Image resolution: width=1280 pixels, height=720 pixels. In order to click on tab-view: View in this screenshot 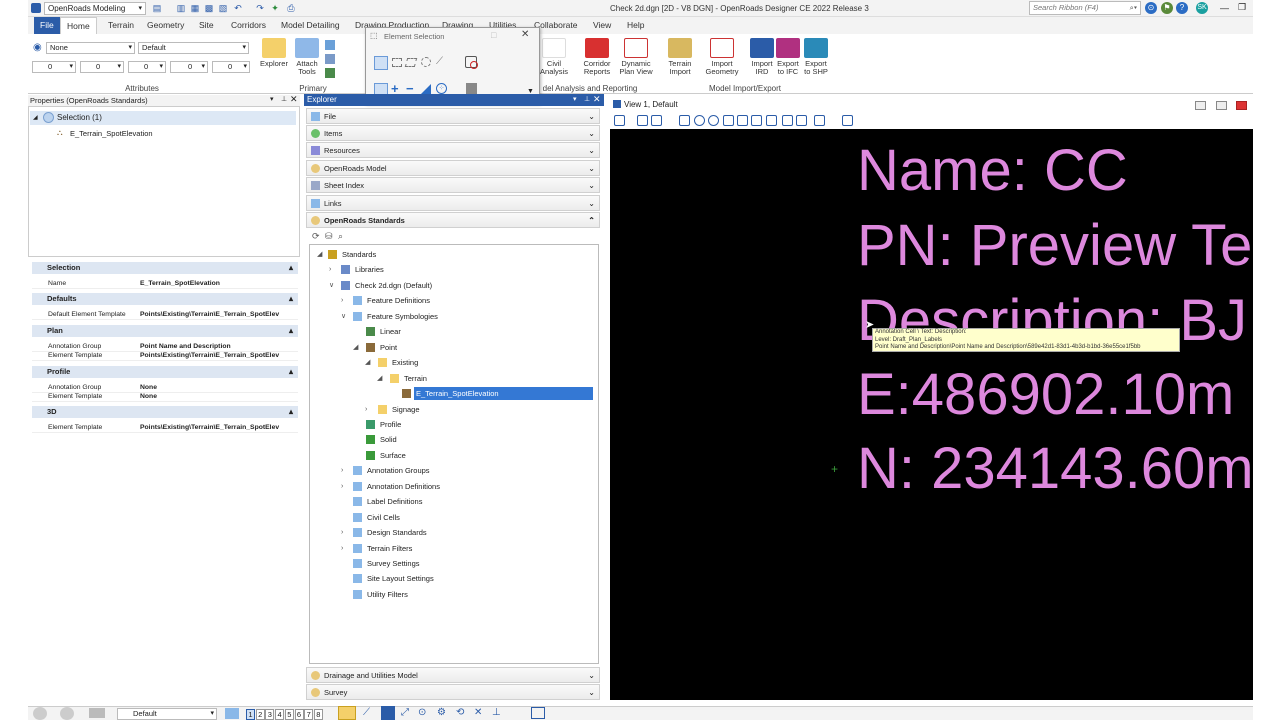, I will do `click(602, 25)`.